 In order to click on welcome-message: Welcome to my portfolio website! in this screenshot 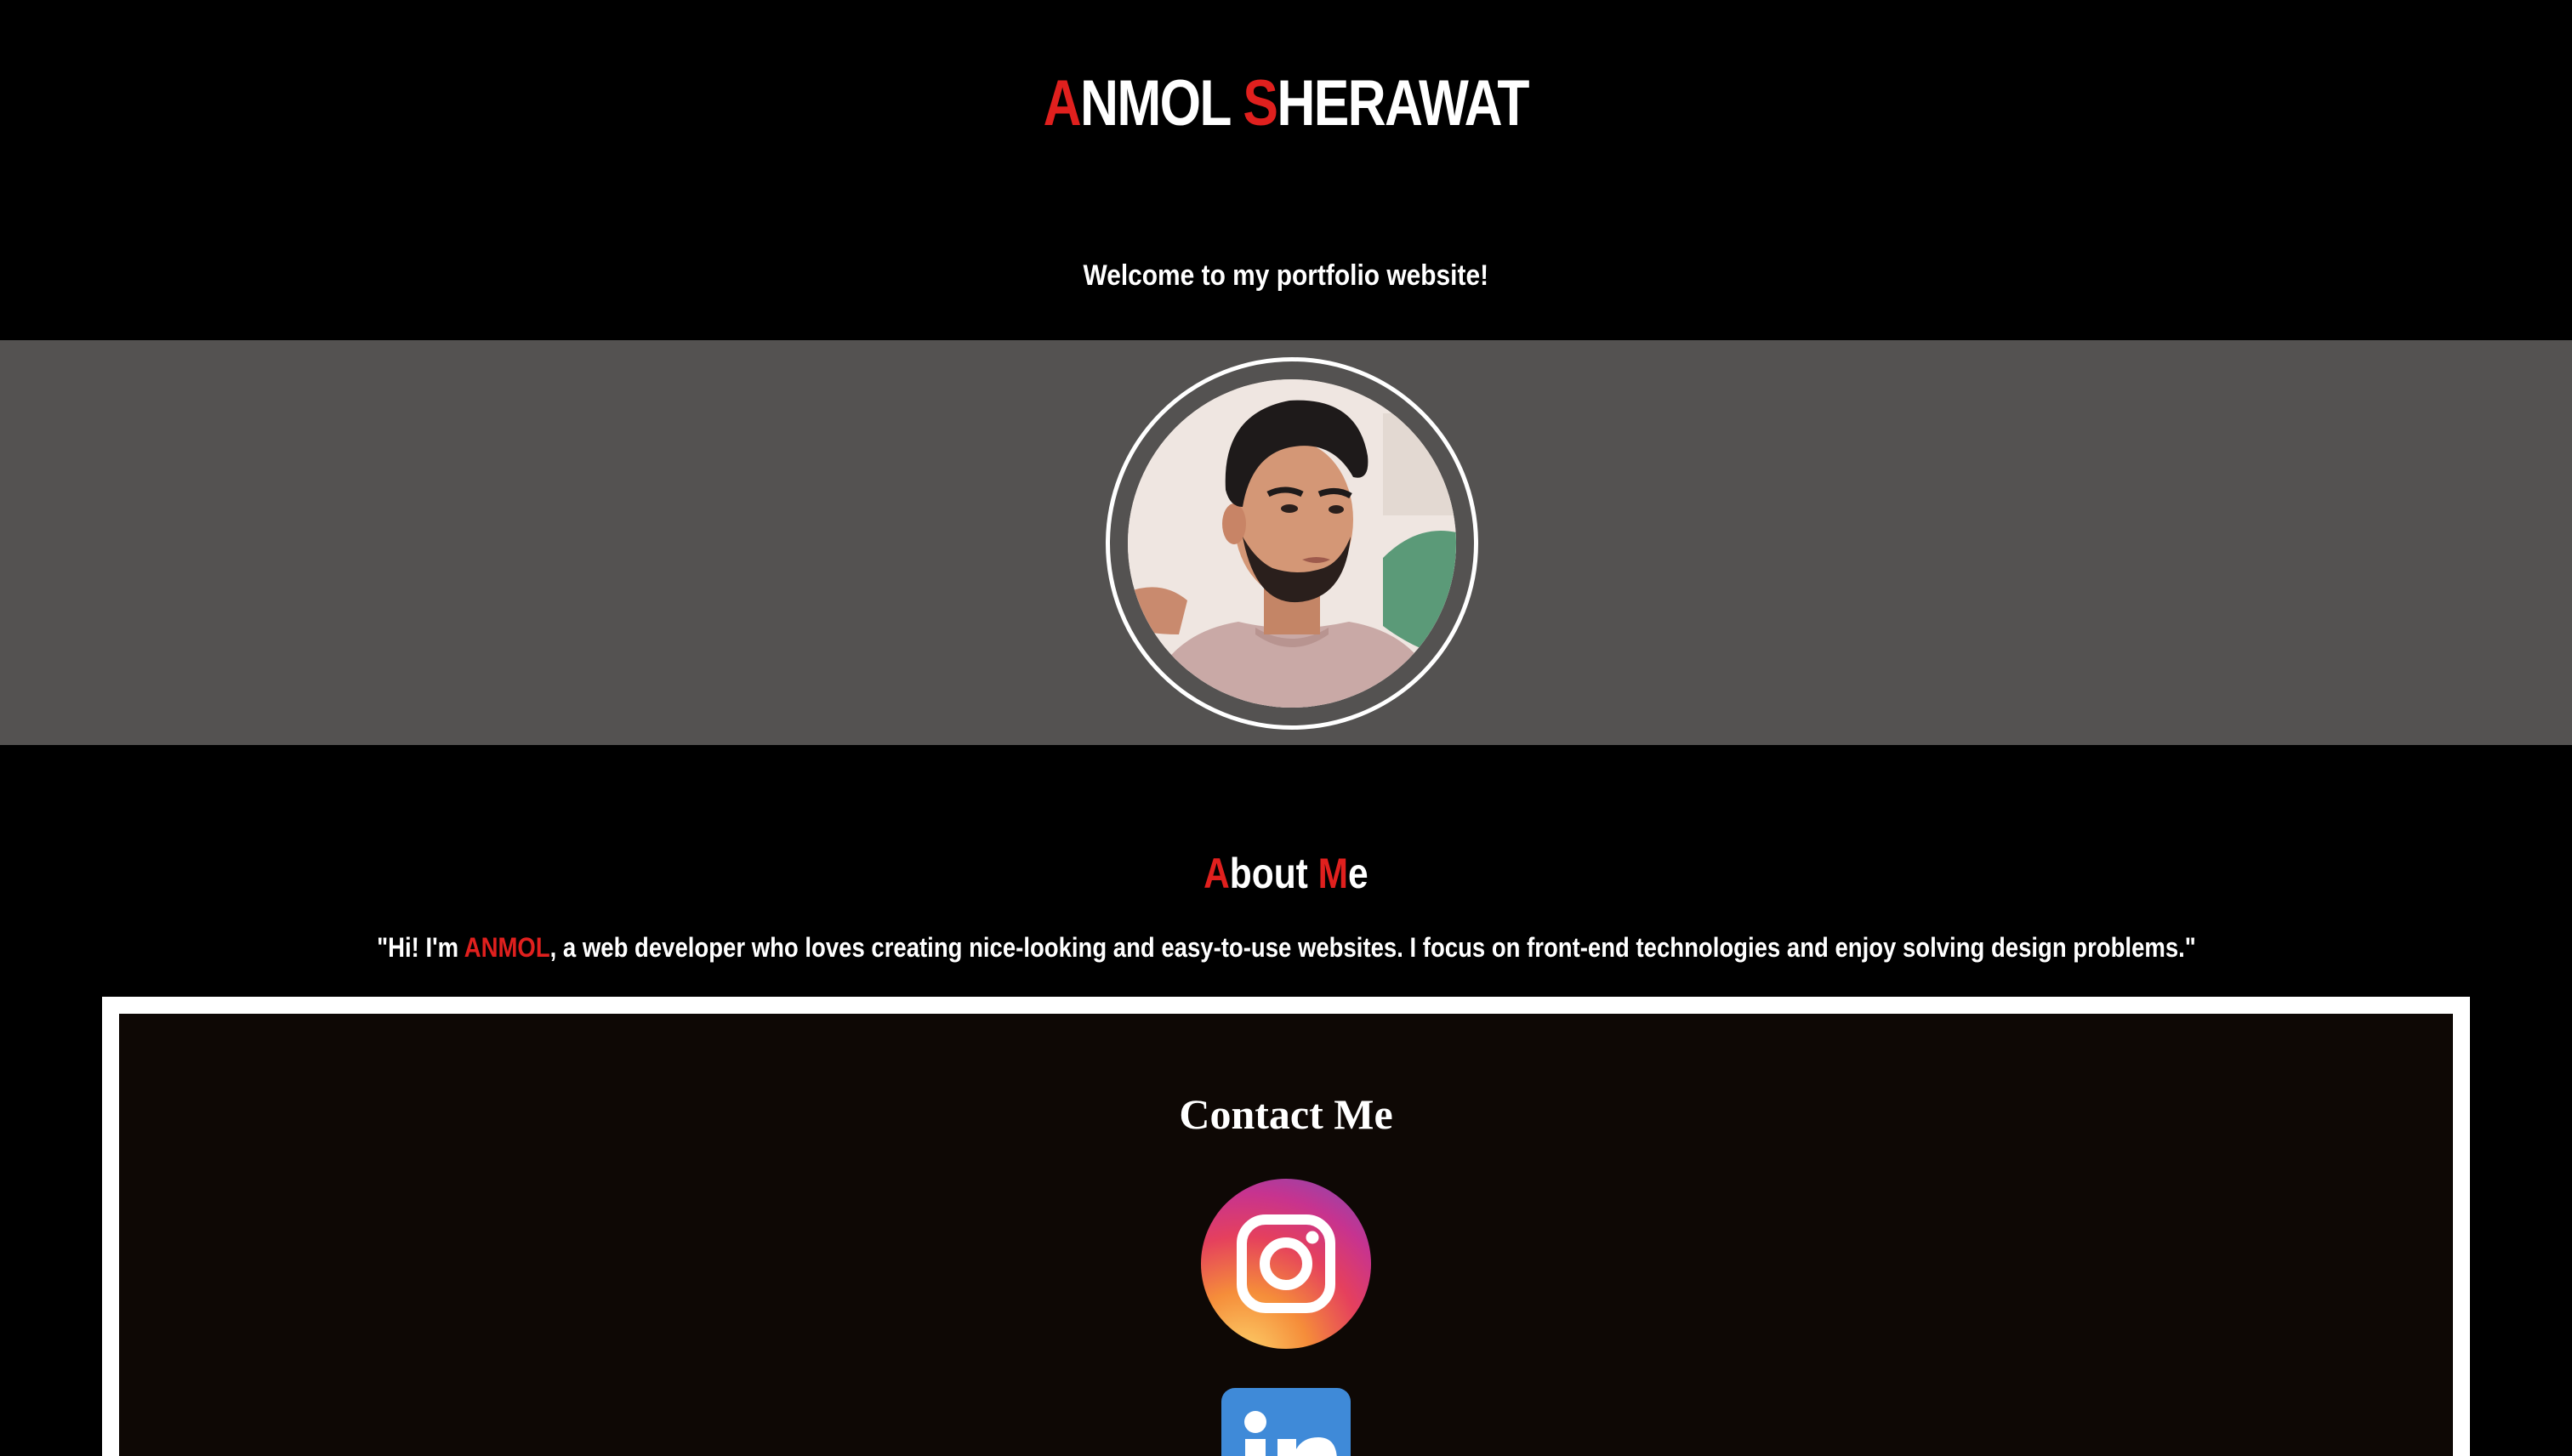, I will do `click(1286, 275)`.